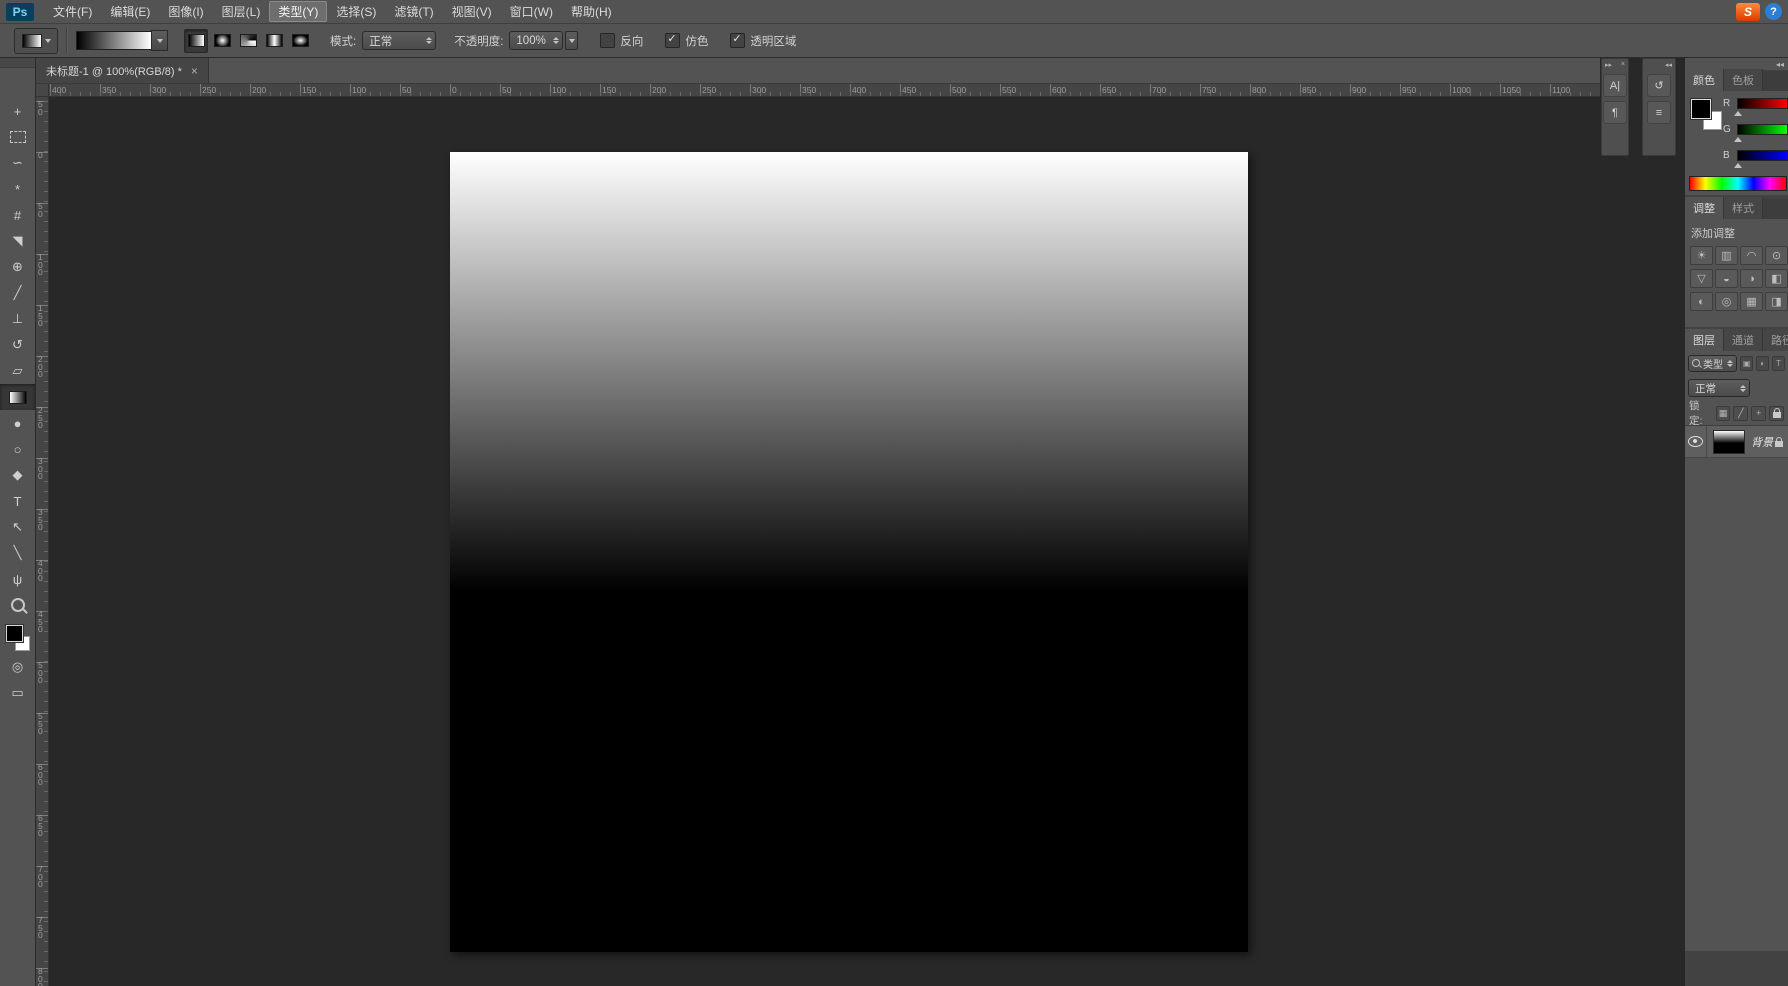  Describe the element at coordinates (17, 693) in the screenshot. I see `screen-mode-button: ▭` at that location.